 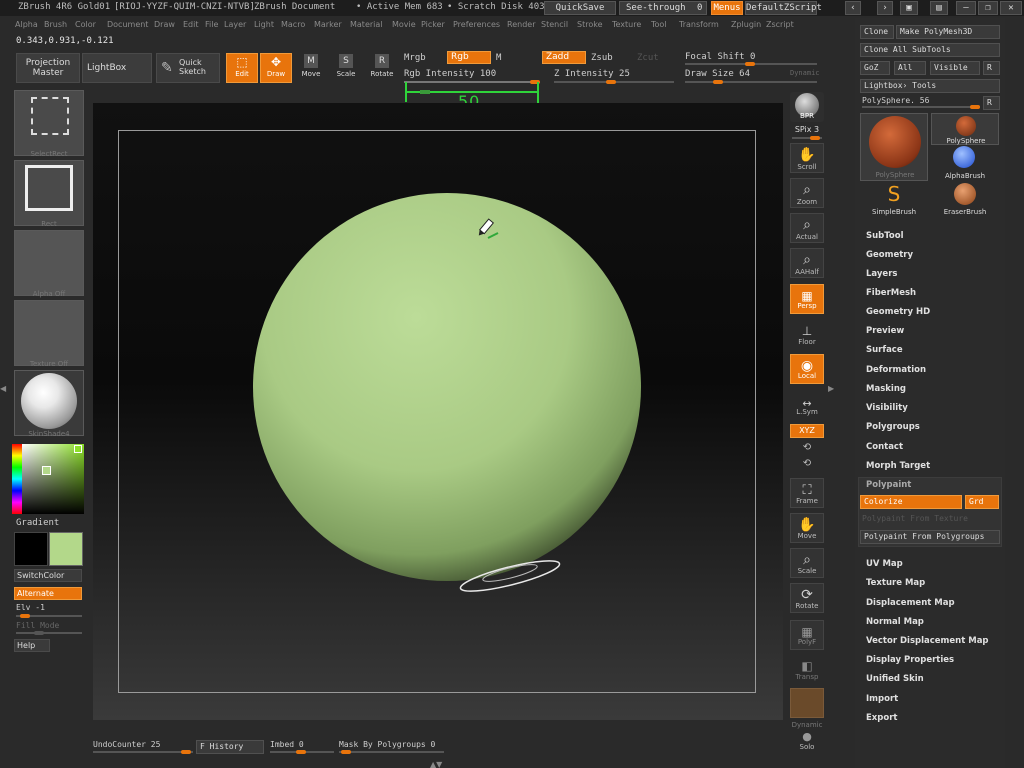 I want to click on preview-section: Preview, so click(x=885, y=331).